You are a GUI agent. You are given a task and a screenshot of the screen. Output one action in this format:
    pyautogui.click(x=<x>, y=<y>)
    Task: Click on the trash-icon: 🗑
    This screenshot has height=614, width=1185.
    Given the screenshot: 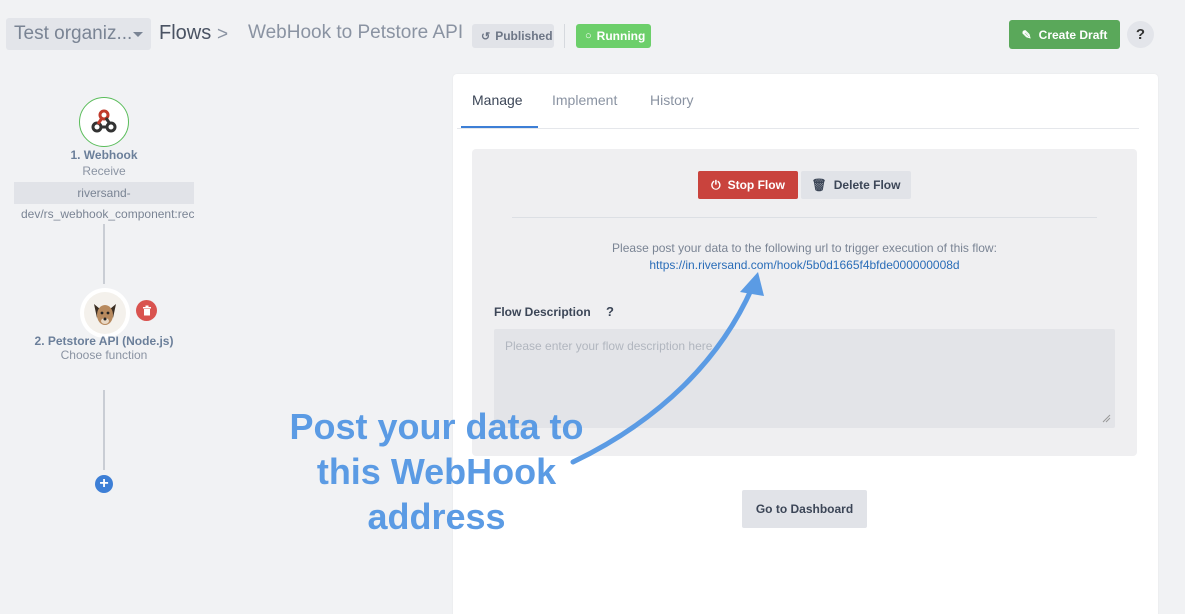 What is the action you would take?
    pyautogui.click(x=819, y=185)
    